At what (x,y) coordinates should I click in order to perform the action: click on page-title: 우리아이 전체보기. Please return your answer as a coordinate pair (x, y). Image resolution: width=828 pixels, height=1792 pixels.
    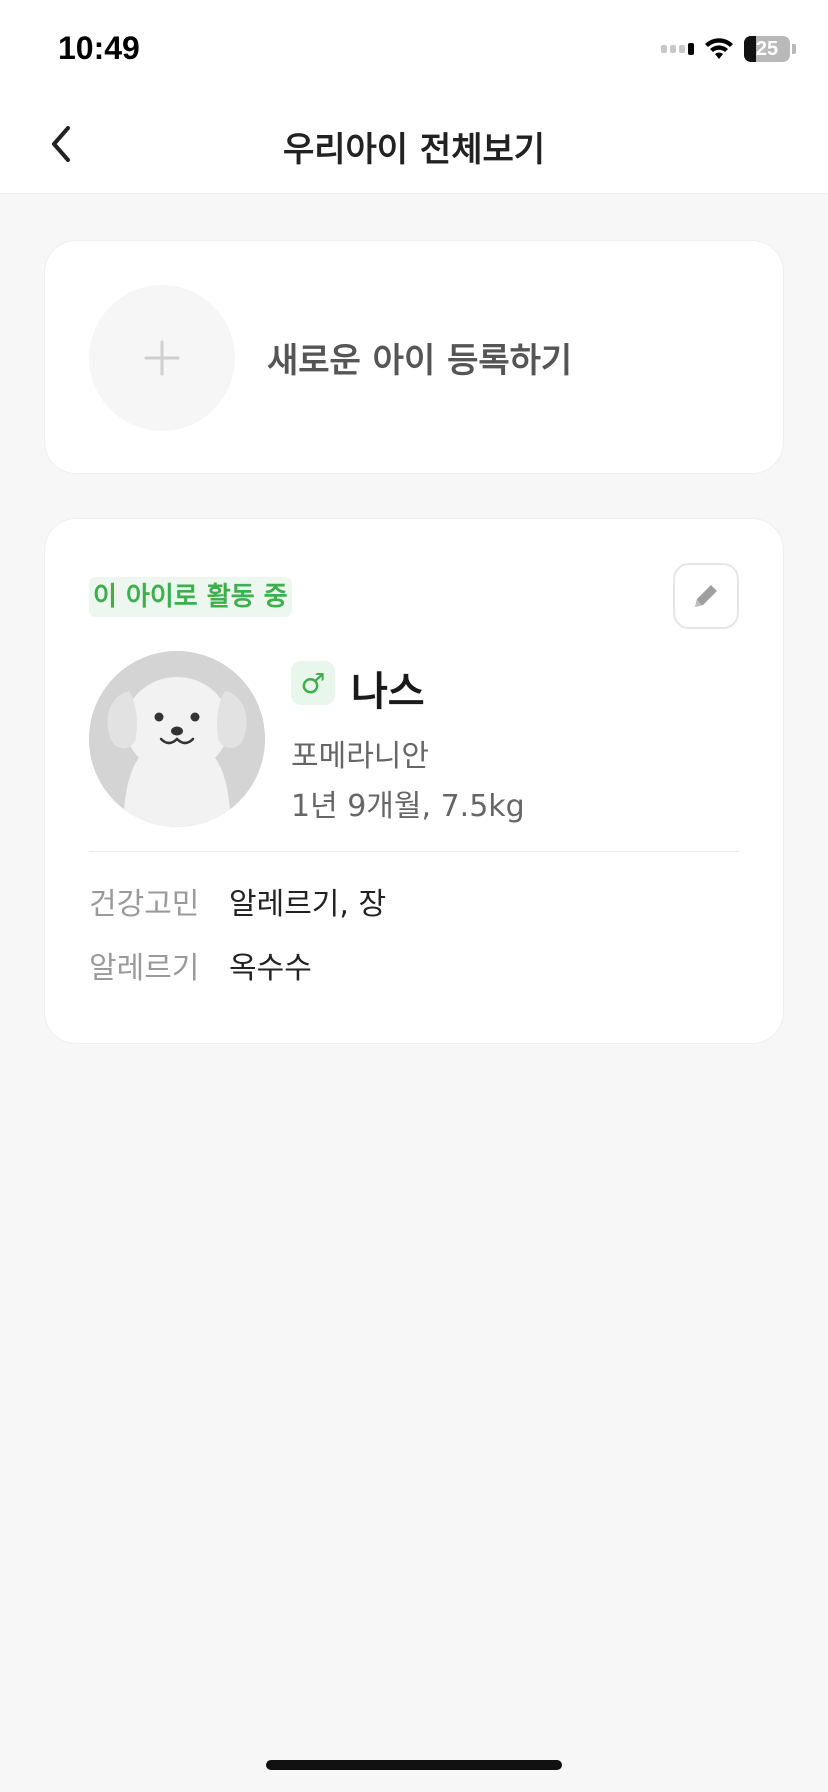
    Looking at the image, I should click on (414, 150).